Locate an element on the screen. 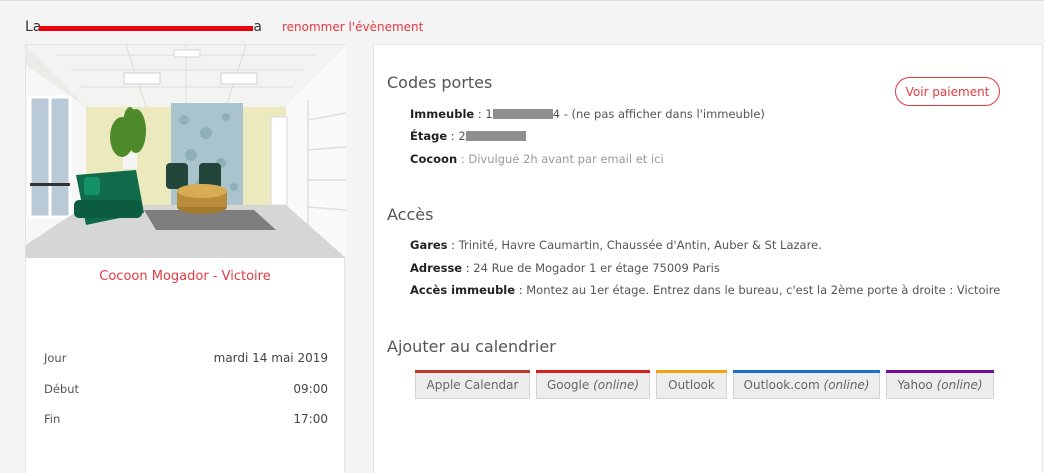 The image size is (1044, 473). calendar-button-label: Outlook is located at coordinates (691, 384).